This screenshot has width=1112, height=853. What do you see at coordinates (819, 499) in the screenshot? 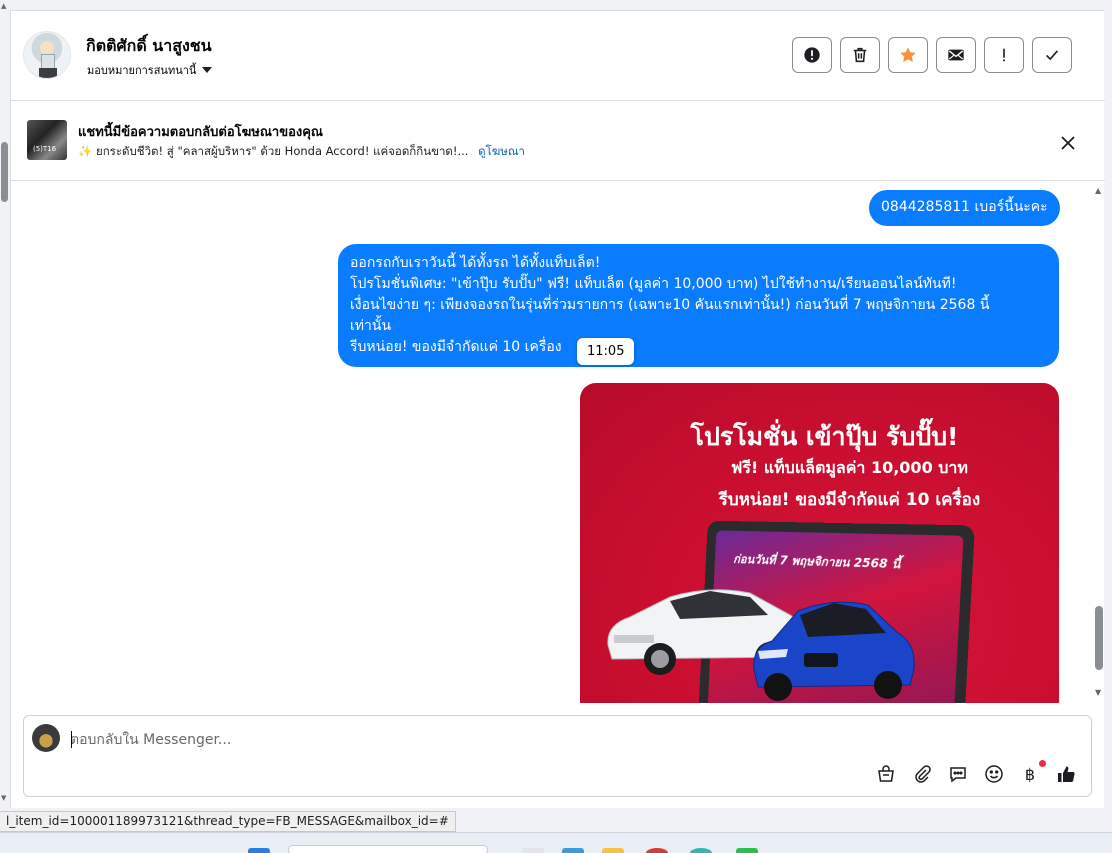
I see `promo-line-3: รีบหน่อย! ของมีจำกัดแค่ 10 เครื่อง` at bounding box center [819, 499].